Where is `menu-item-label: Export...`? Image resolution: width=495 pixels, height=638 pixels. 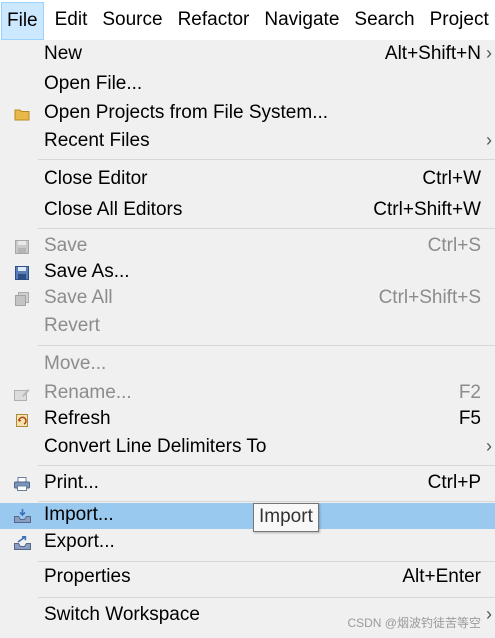 menu-item-label: Export... is located at coordinates (79, 541).